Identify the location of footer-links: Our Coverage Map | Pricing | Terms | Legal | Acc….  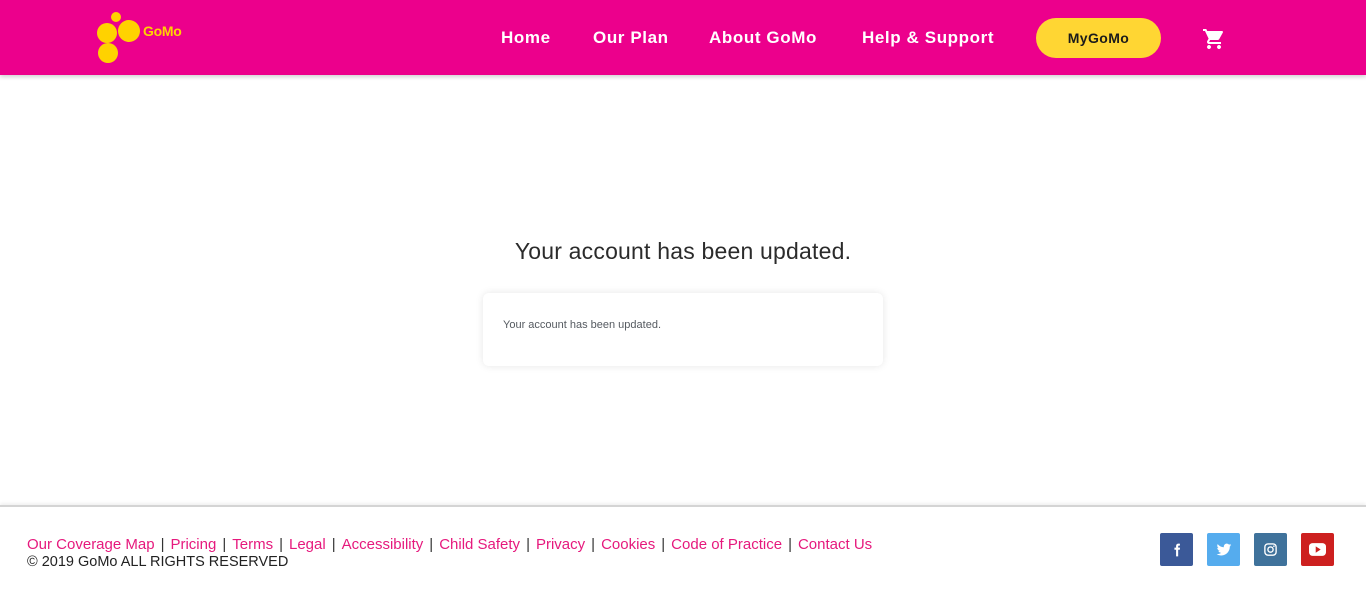
(449, 544).